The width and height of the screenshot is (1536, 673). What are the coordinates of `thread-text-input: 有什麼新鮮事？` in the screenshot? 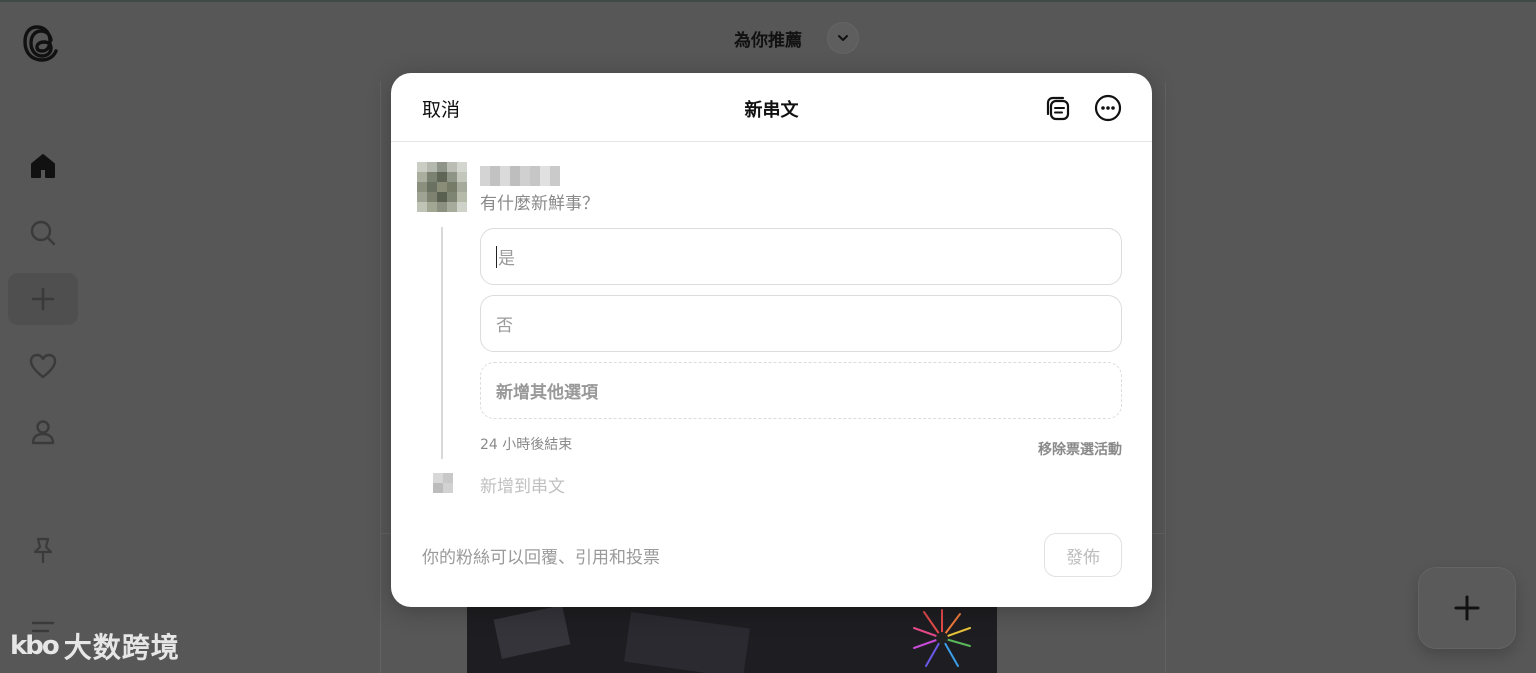 It's located at (539, 201).